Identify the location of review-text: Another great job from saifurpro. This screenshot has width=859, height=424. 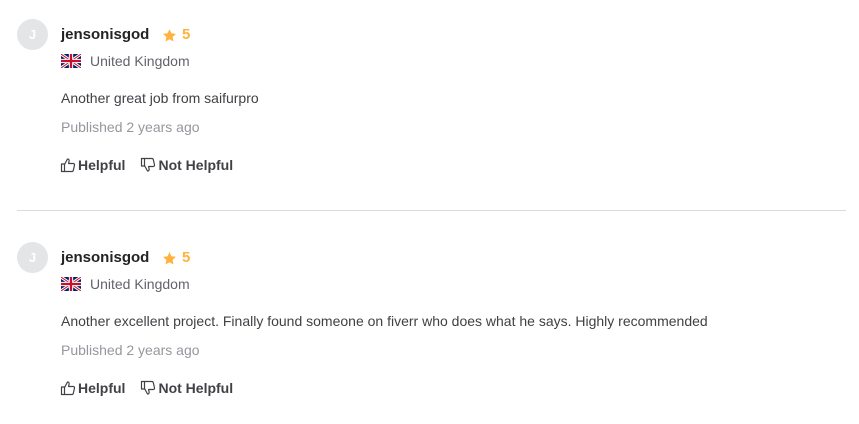
(160, 98).